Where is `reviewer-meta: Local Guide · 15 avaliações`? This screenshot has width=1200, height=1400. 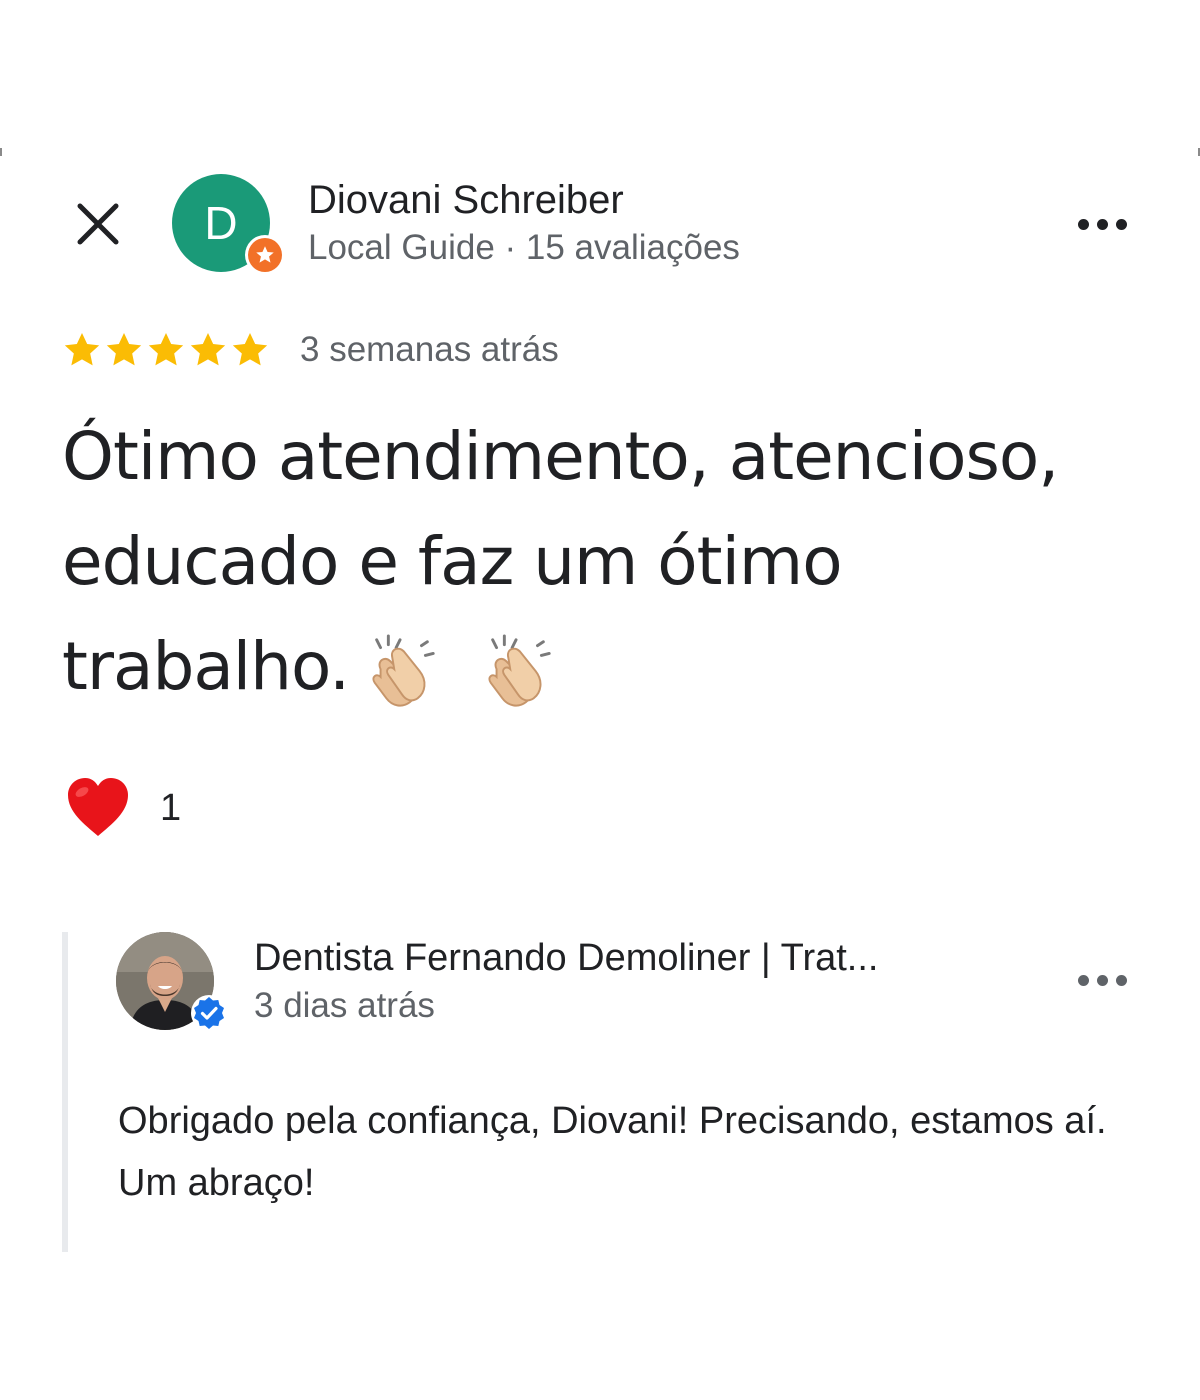
reviewer-meta: Local Guide · 15 avaliações is located at coordinates (524, 247).